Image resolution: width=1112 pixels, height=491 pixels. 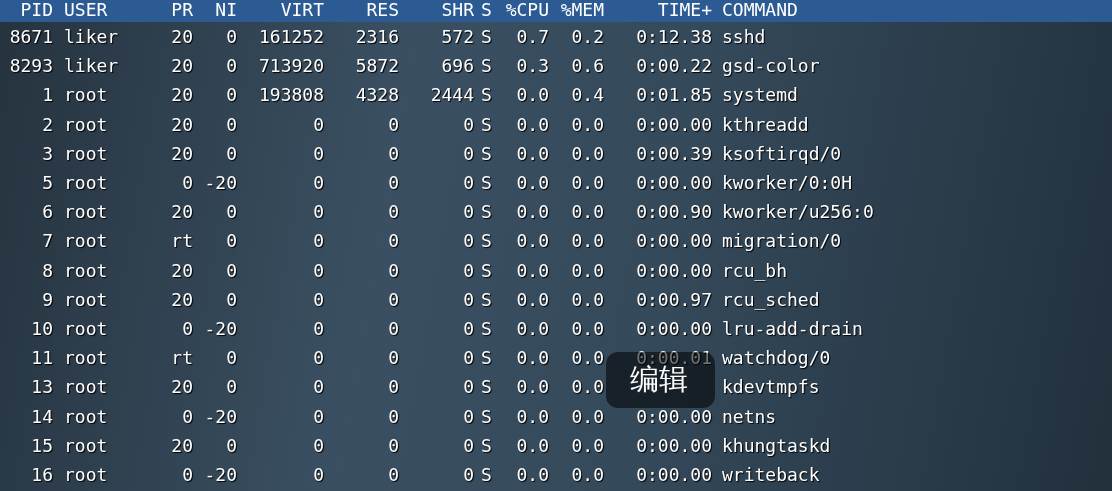 I want to click on table-cell-text: 2316, so click(x=376, y=37).